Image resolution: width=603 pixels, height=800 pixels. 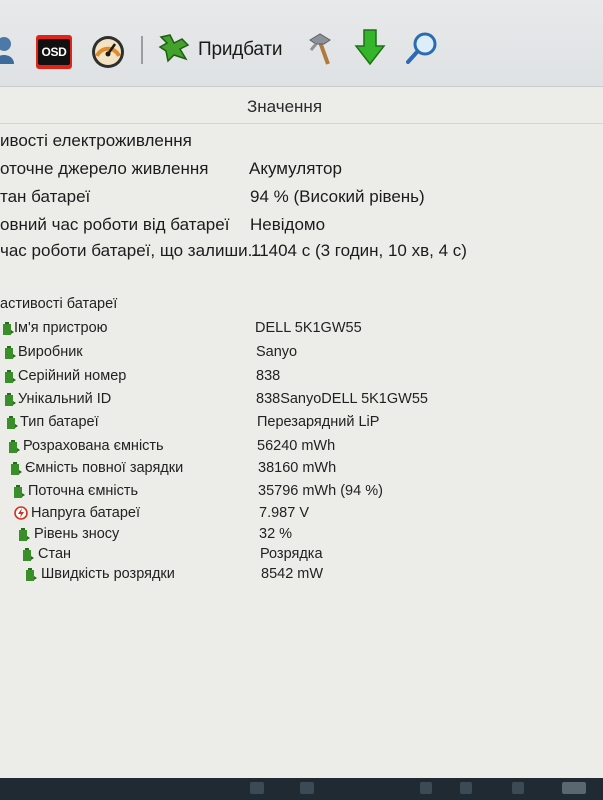 I want to click on property-value: 35796 mWh (94 %), so click(x=320, y=491).